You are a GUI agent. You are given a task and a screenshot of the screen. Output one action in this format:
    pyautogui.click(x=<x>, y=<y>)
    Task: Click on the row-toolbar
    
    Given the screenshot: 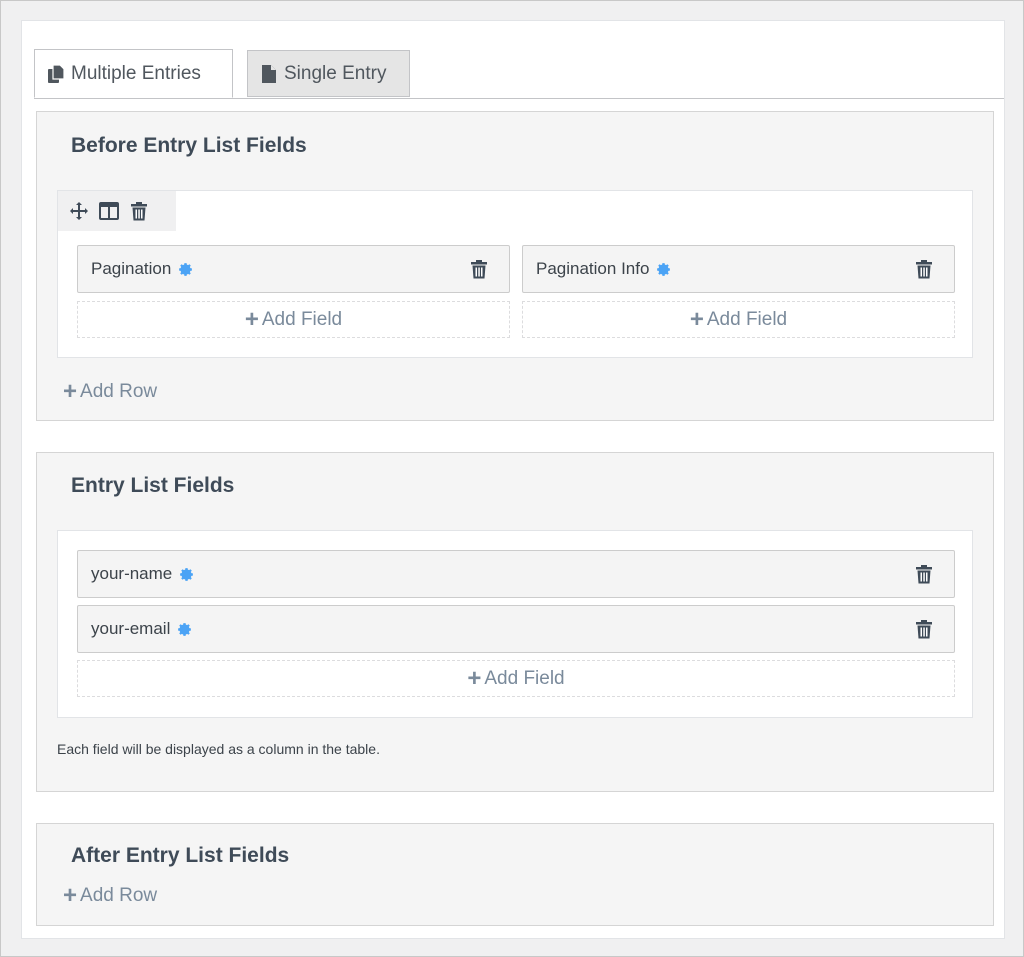 What is the action you would take?
    pyautogui.click(x=117, y=211)
    